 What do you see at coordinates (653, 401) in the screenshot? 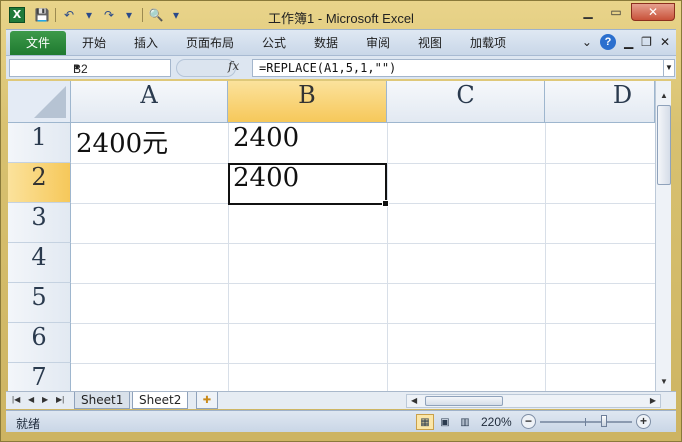
I see `scroll-right-icon: ▶` at bounding box center [653, 401].